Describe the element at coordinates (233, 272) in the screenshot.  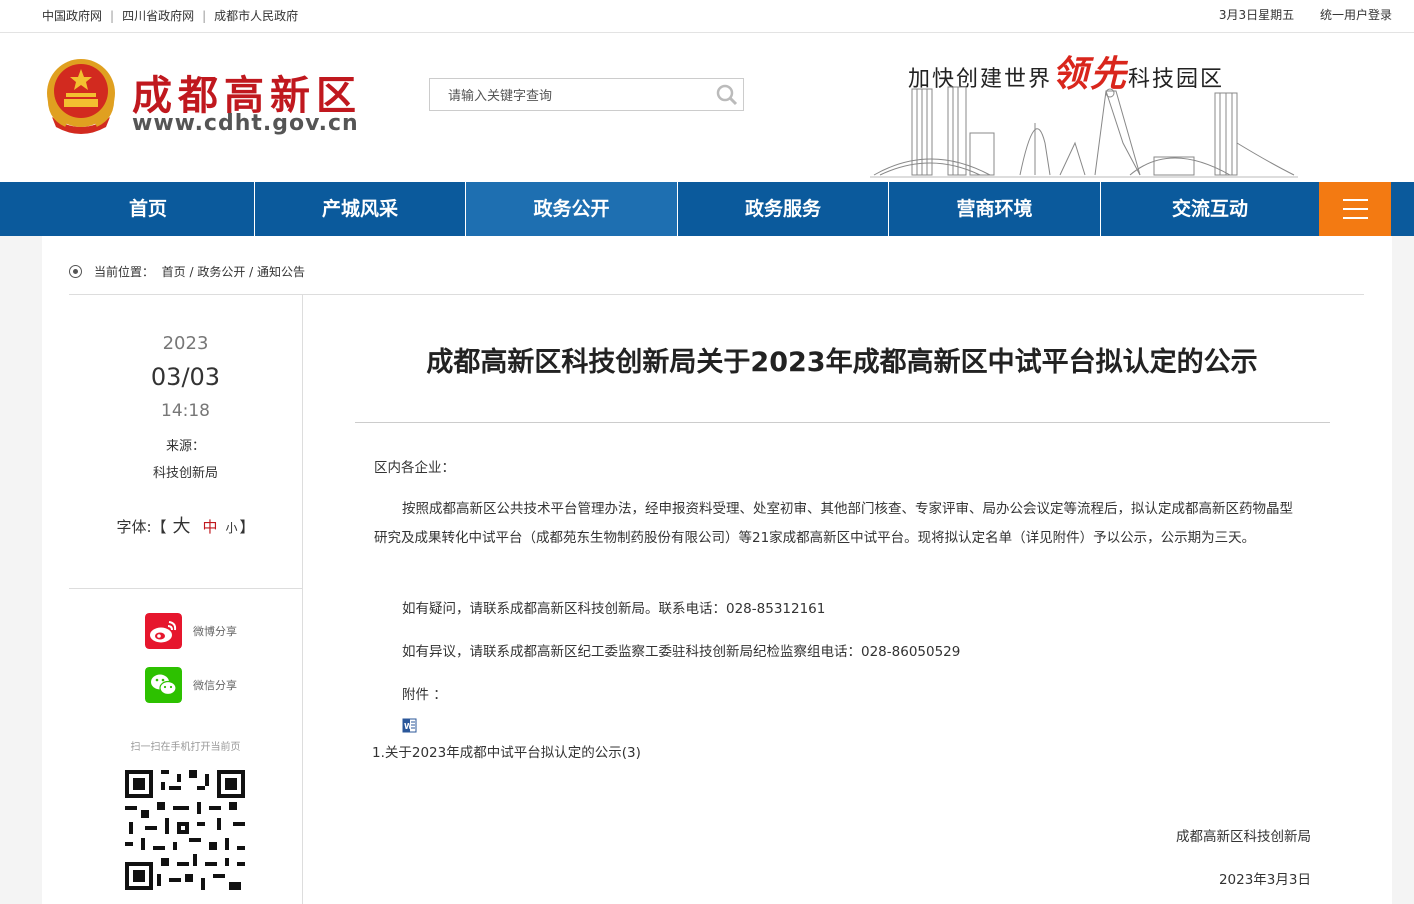
I see `breadcrumb-path: 首页 / 政务公开 / 通知公告` at that location.